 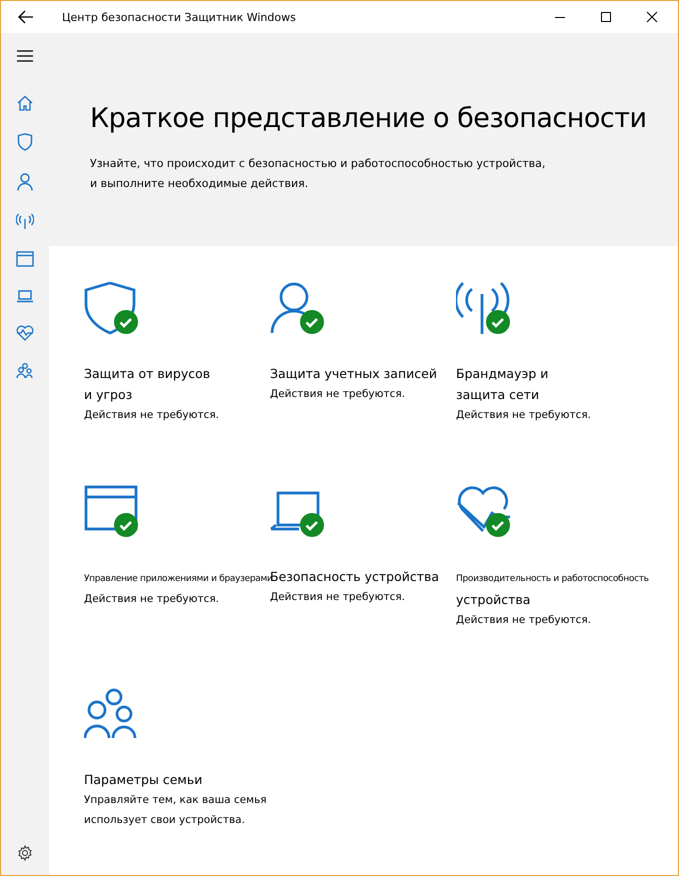 I want to click on antenna-icon, so click(x=25, y=221).